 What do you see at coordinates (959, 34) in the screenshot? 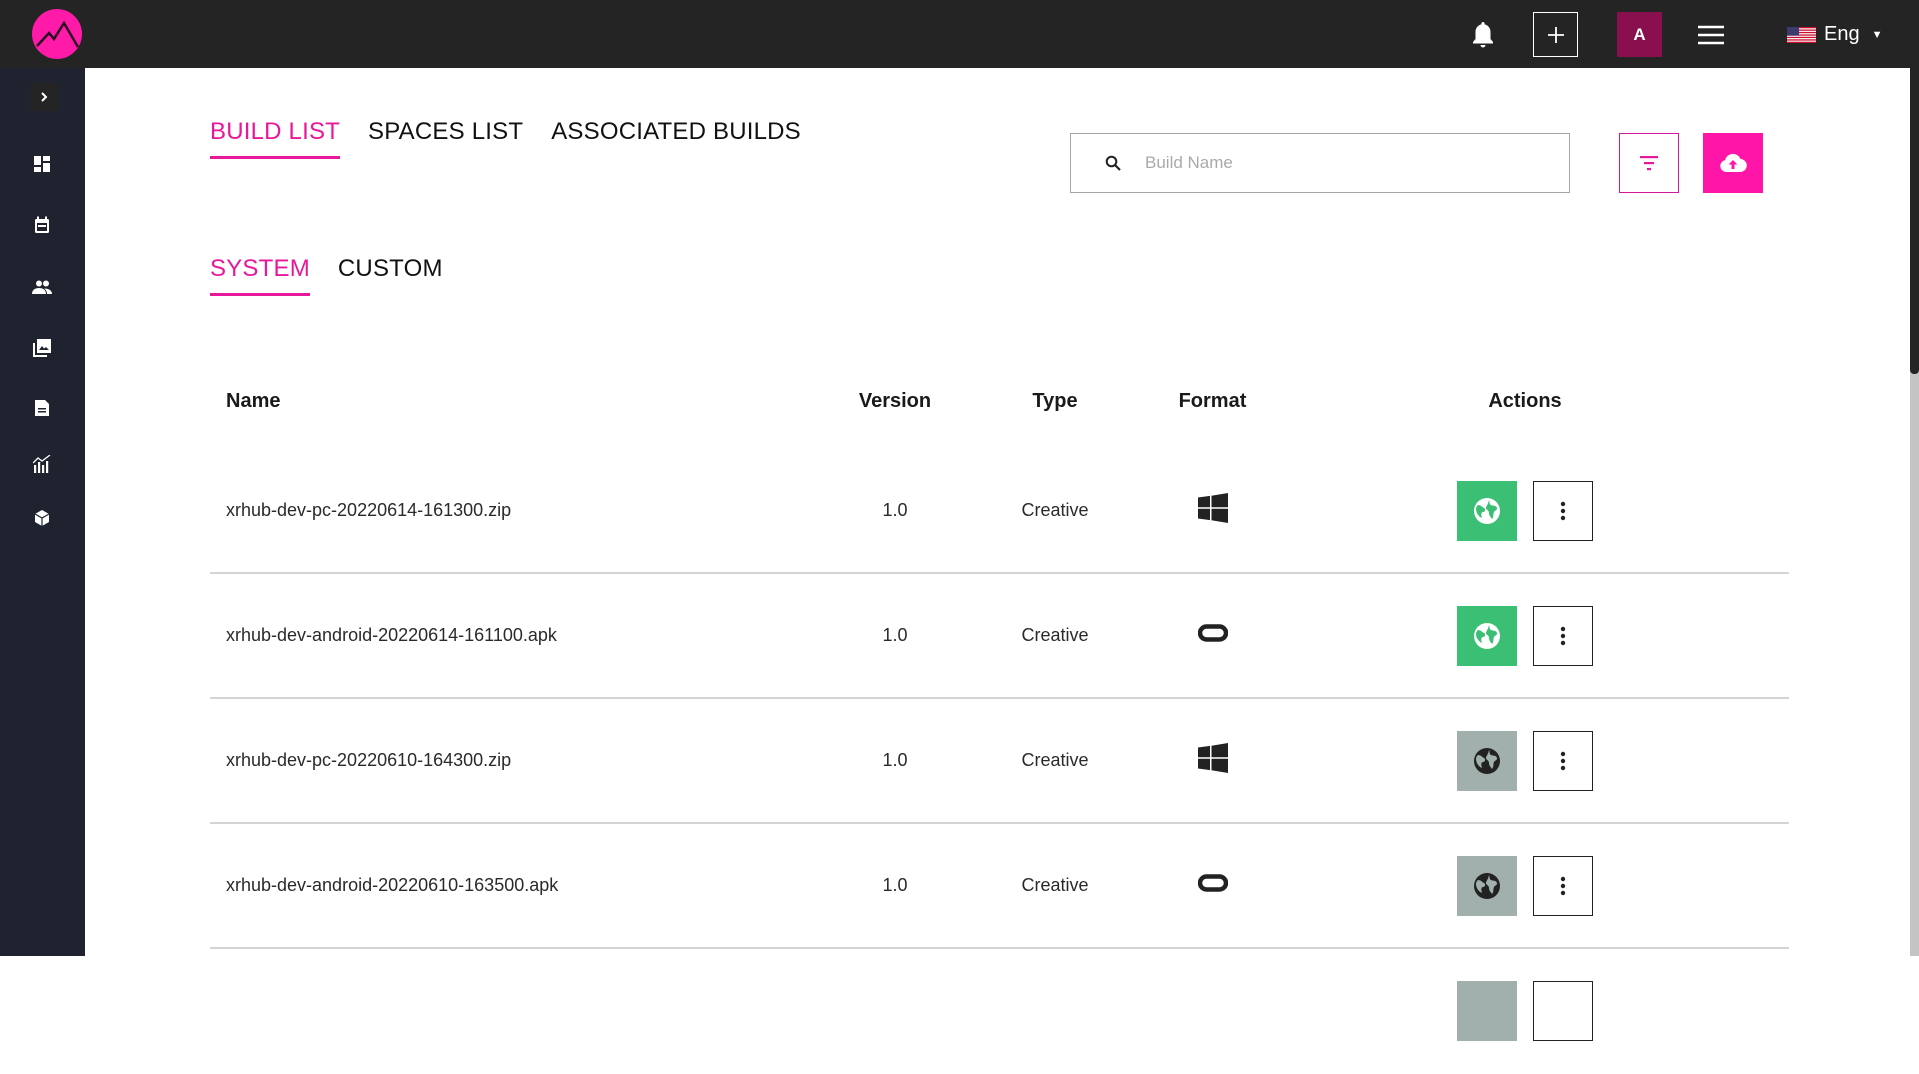
I see `top-bar: A Eng ▼` at bounding box center [959, 34].